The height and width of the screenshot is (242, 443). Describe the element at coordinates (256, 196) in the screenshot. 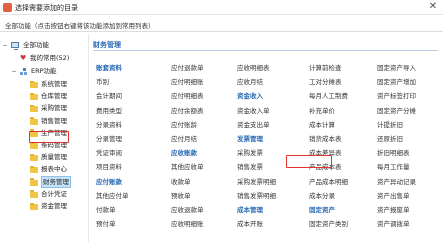

I see `function-item: 销售发票明细` at that location.